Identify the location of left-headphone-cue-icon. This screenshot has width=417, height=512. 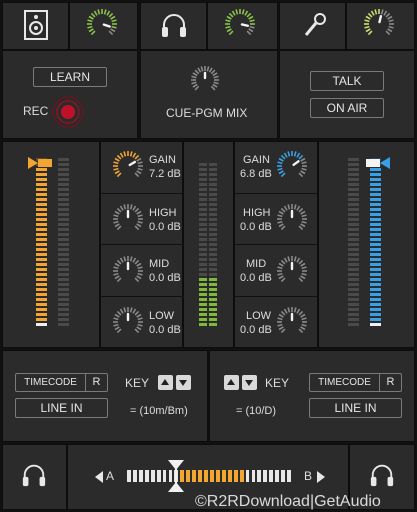
(34, 477).